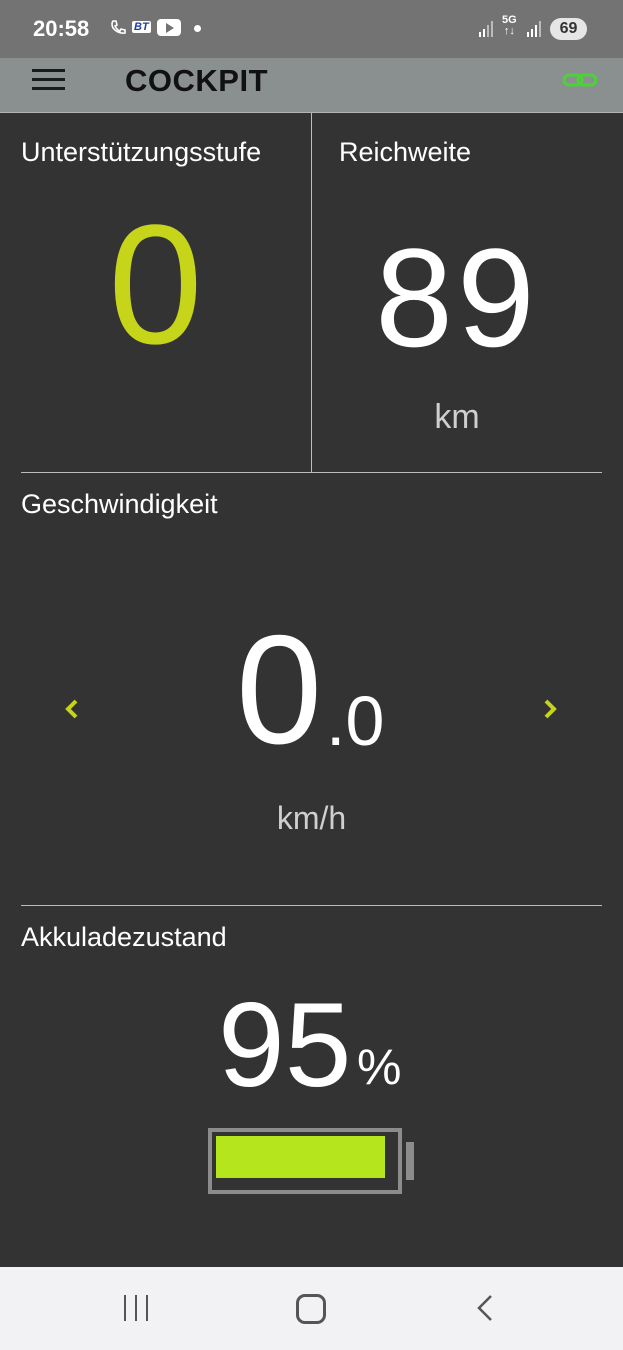 The width and height of the screenshot is (623, 1350). Describe the element at coordinates (155, 285) in the screenshot. I see `assist-level-value: 0` at that location.